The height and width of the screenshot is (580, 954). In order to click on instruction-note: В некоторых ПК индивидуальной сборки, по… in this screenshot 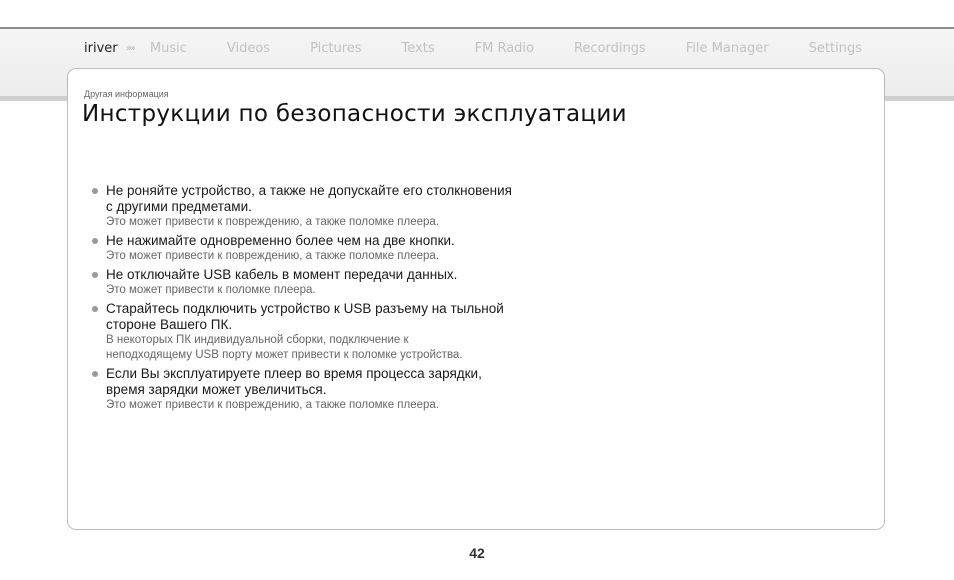, I will do `click(284, 347)`.